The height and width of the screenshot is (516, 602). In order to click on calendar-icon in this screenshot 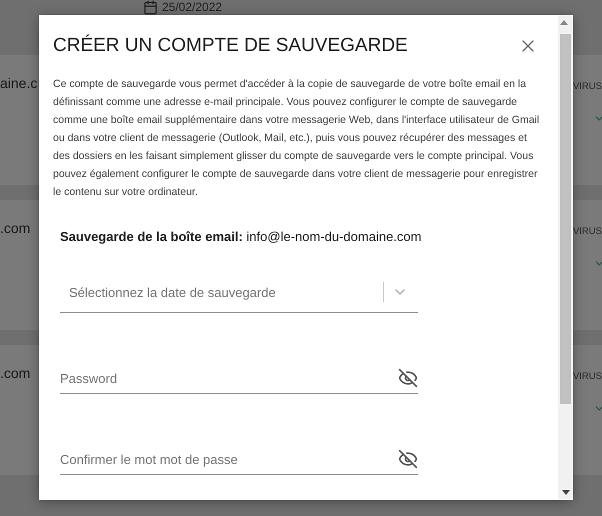, I will do `click(150, 7)`.